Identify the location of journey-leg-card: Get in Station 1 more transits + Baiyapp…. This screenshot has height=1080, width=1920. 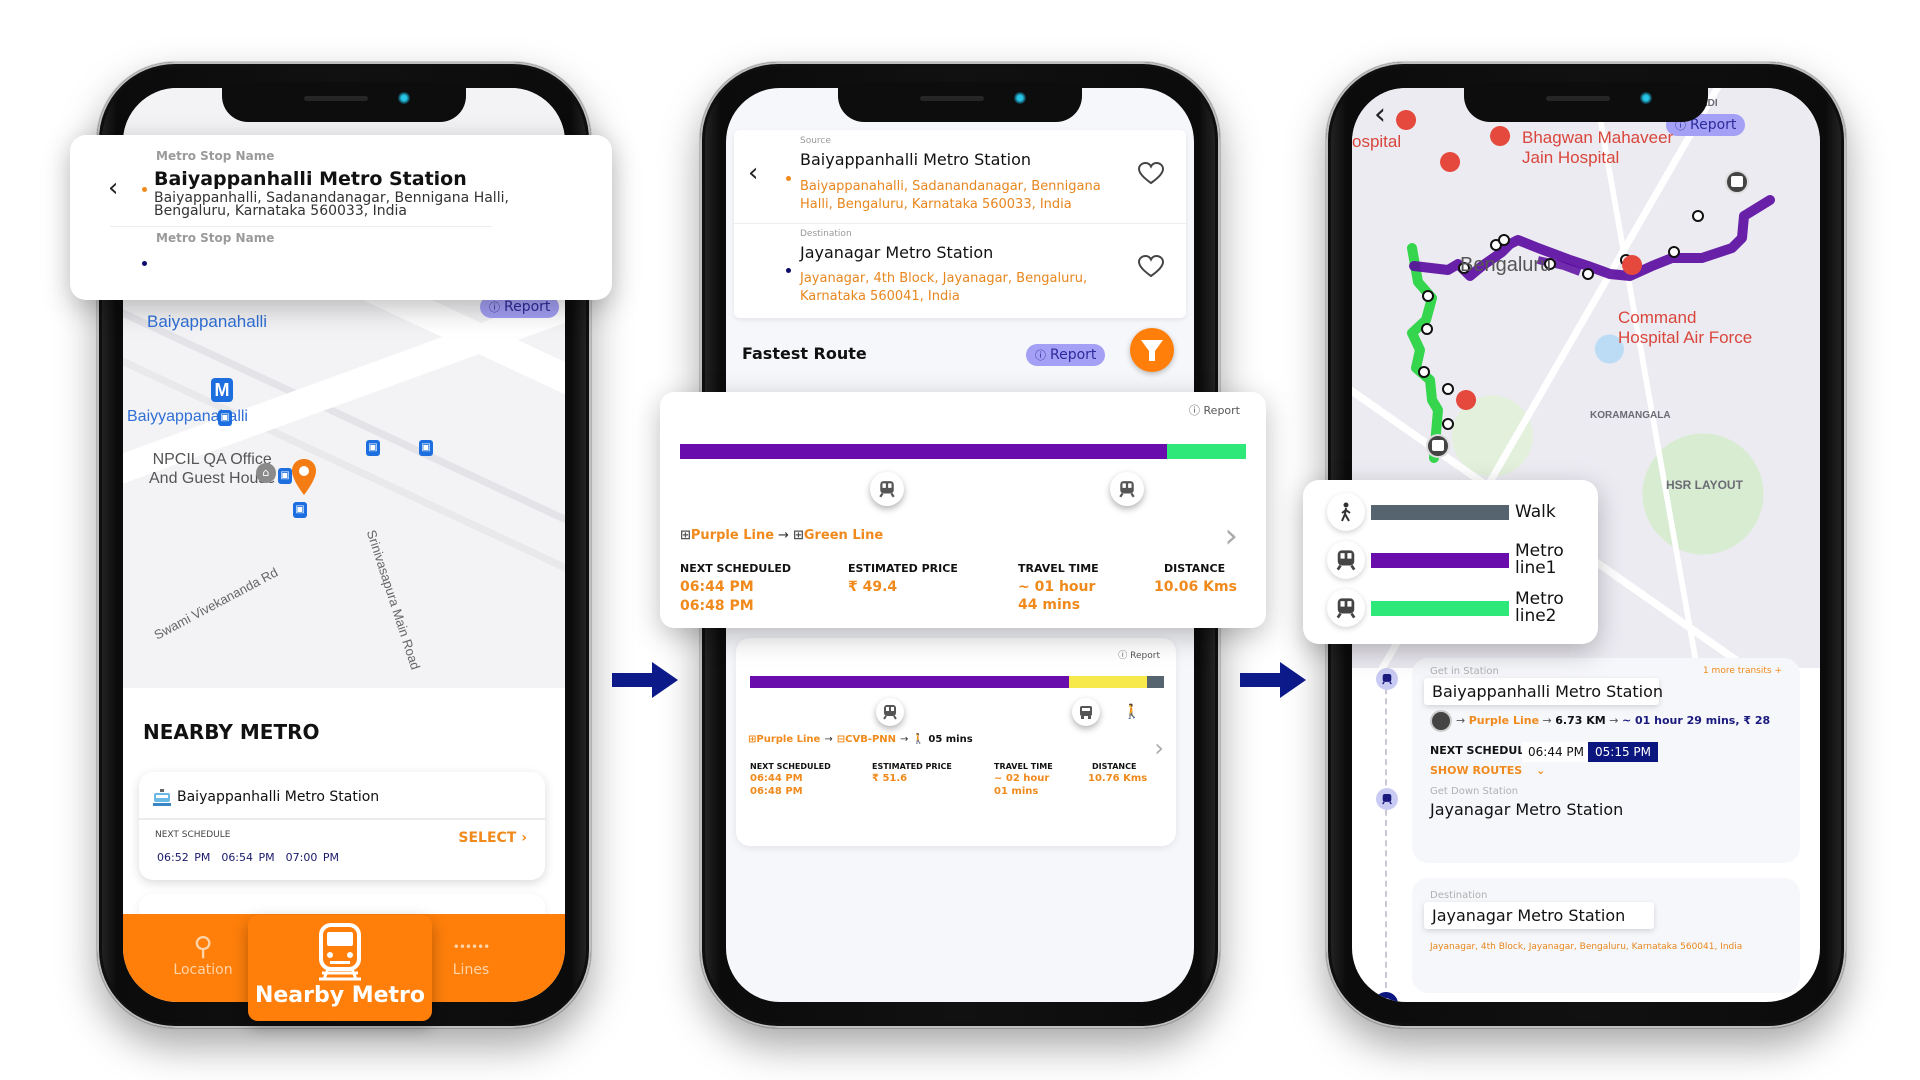
(1606, 760).